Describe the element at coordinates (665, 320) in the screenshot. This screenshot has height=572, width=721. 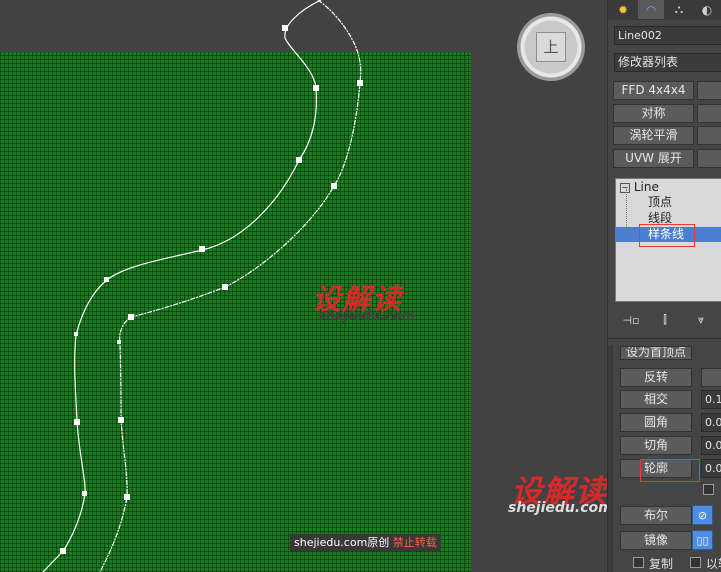
I see `show-end-result-icon: ⫿` at that location.